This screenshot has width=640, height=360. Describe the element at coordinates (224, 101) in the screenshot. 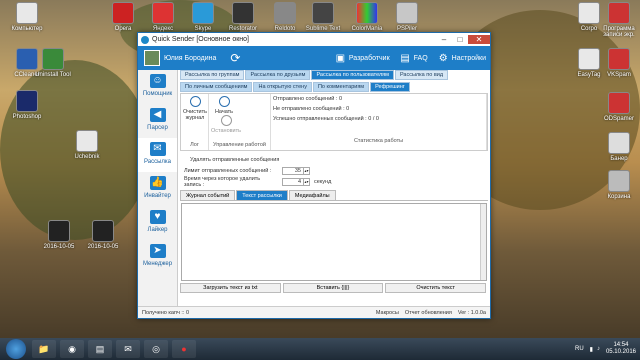

I see `play-icon` at that location.